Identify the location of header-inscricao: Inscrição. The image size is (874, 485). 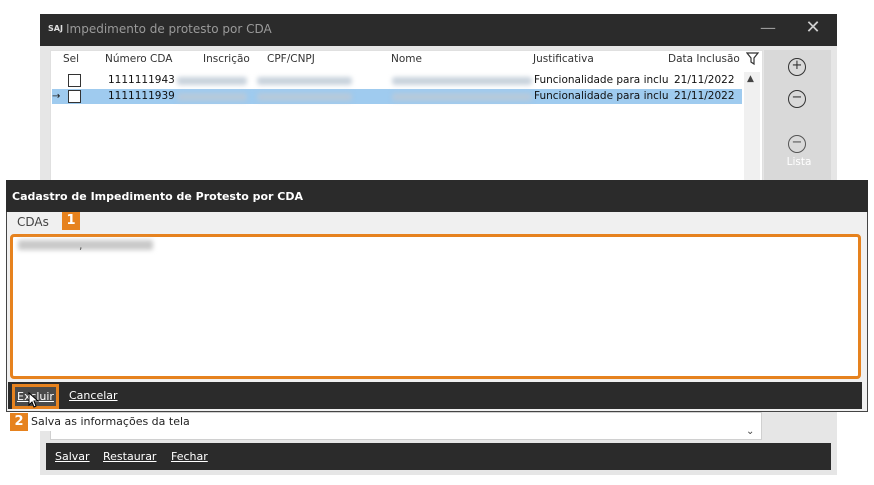
(226, 60).